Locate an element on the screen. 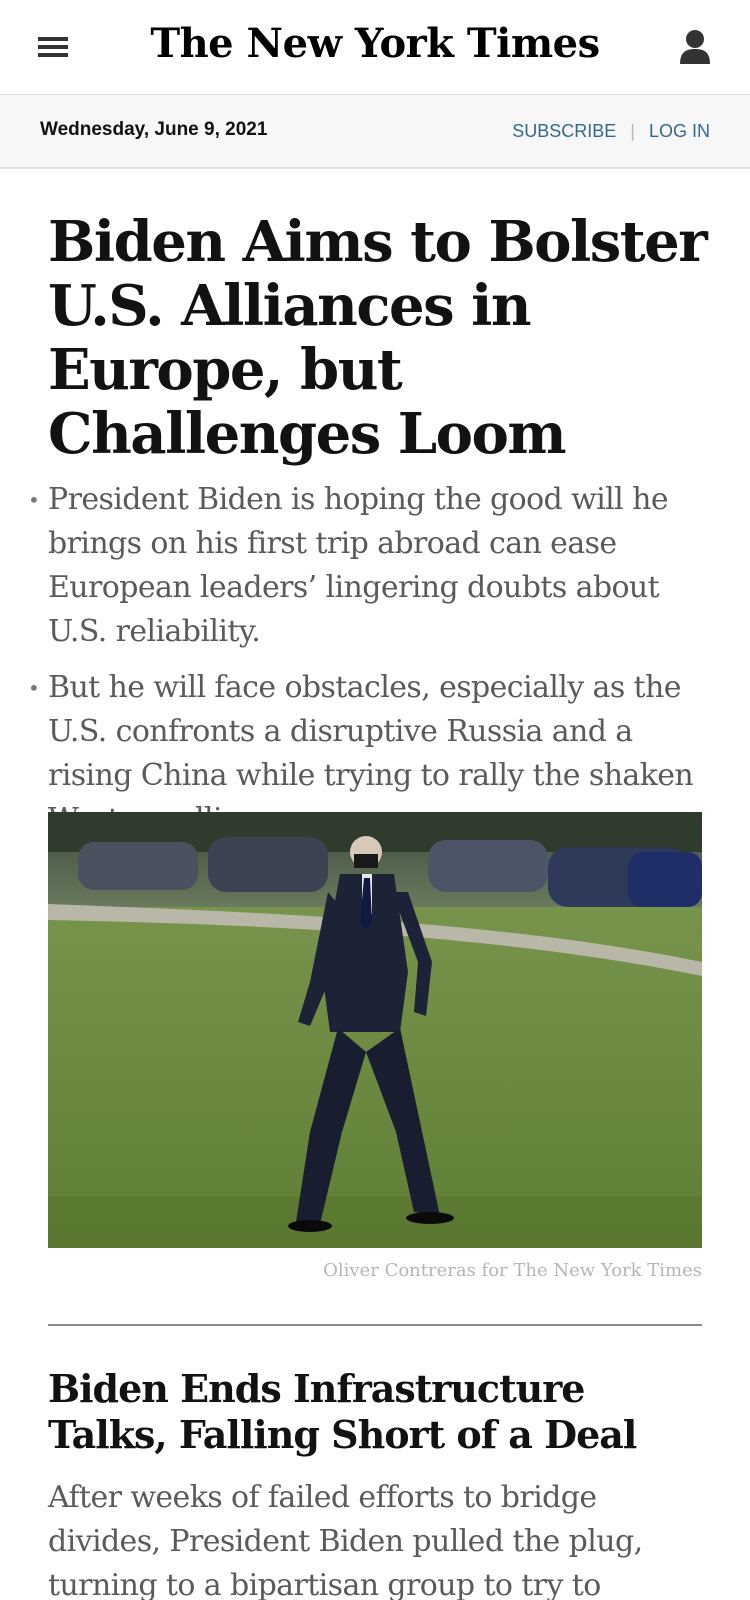 The image size is (750, 1600). subscribe-link: SUBSCRIBE is located at coordinates (564, 131).